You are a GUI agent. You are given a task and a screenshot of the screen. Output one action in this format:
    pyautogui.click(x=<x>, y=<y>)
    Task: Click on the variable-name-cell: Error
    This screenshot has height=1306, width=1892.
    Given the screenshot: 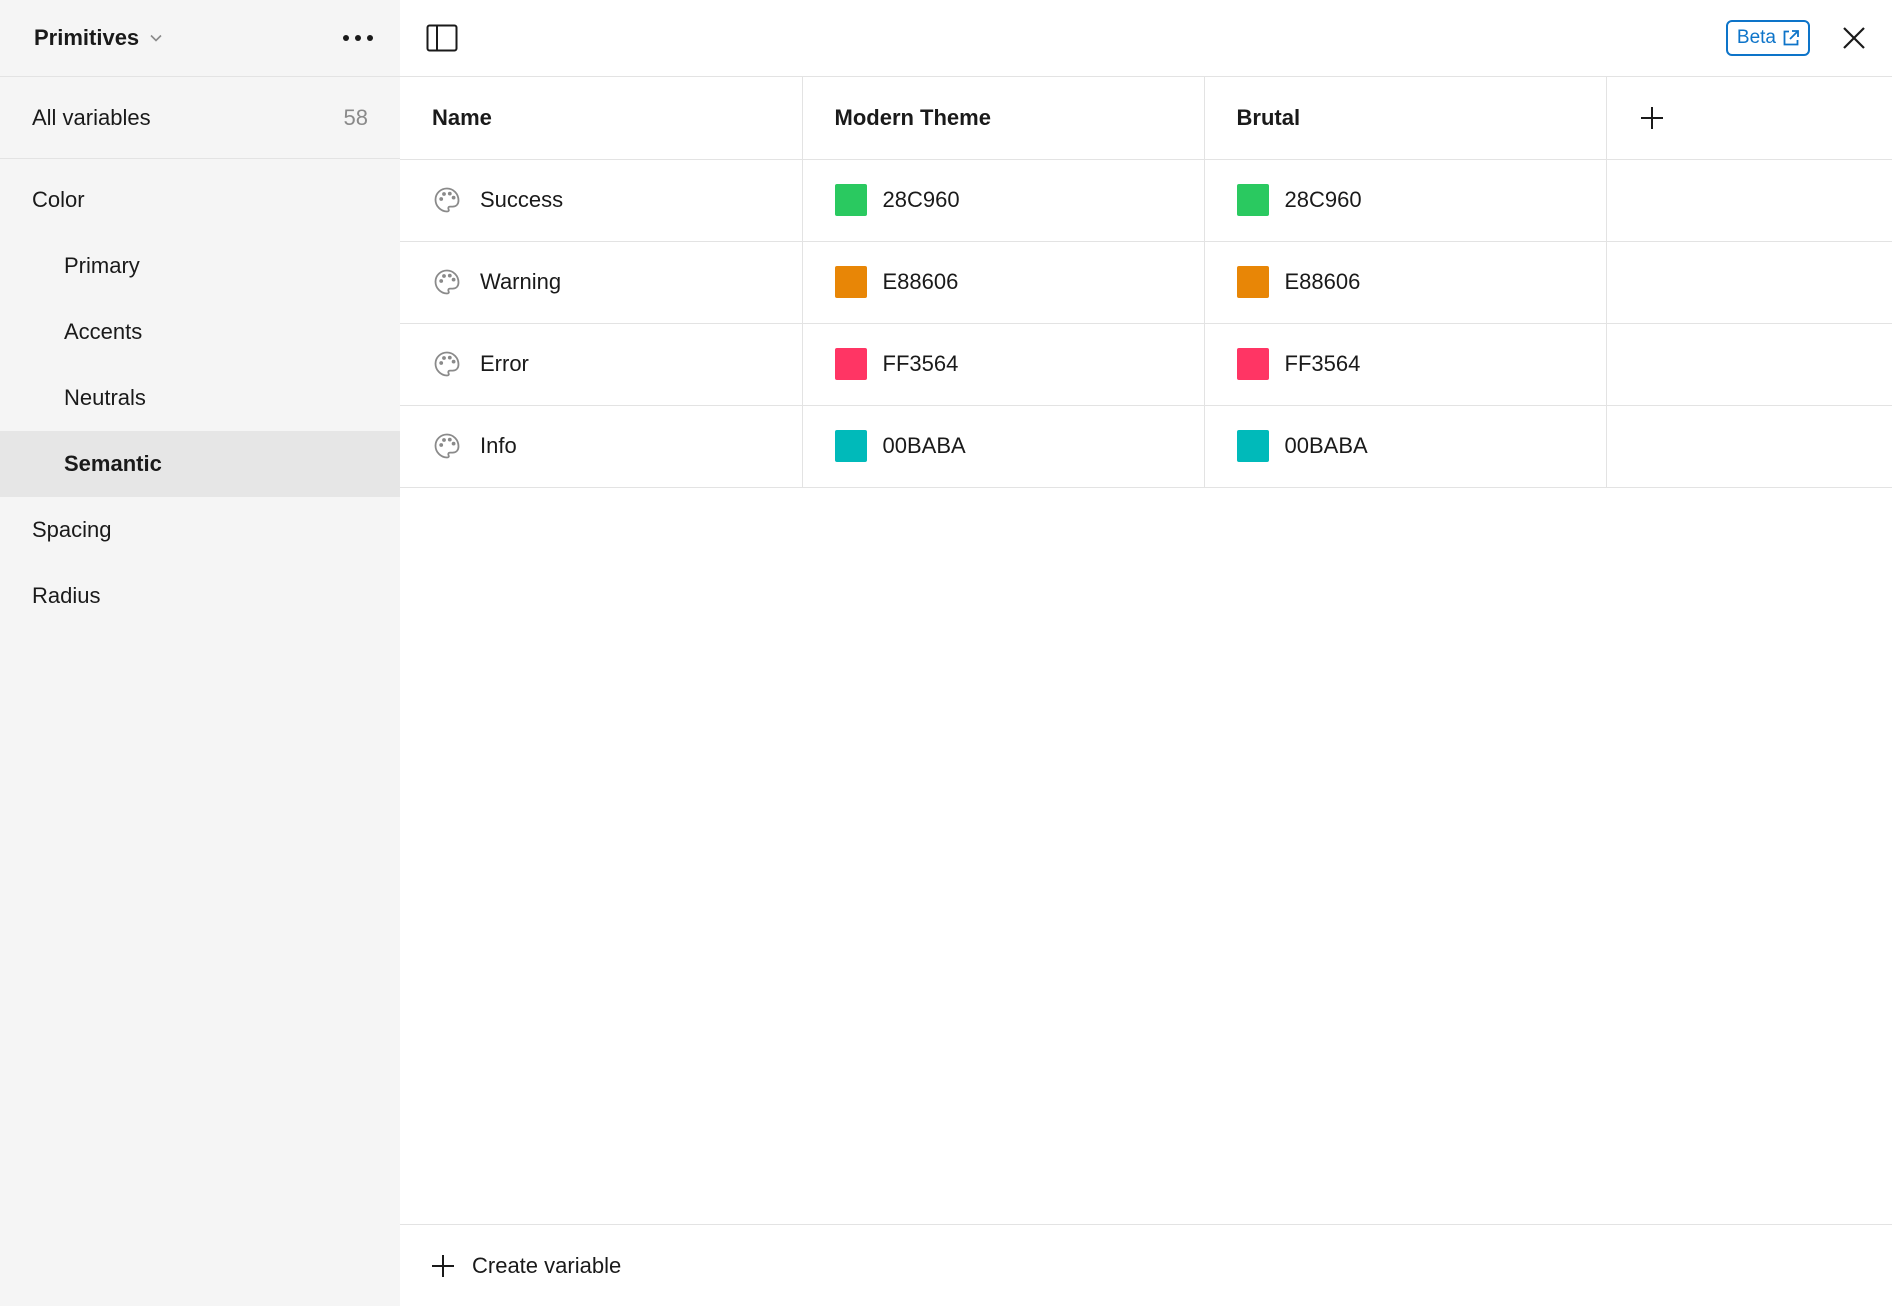 What is the action you would take?
    pyautogui.click(x=601, y=364)
    